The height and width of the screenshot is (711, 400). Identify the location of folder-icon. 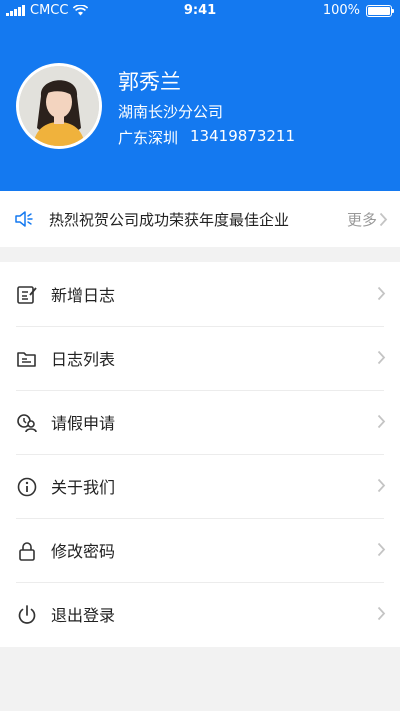
(26, 359).